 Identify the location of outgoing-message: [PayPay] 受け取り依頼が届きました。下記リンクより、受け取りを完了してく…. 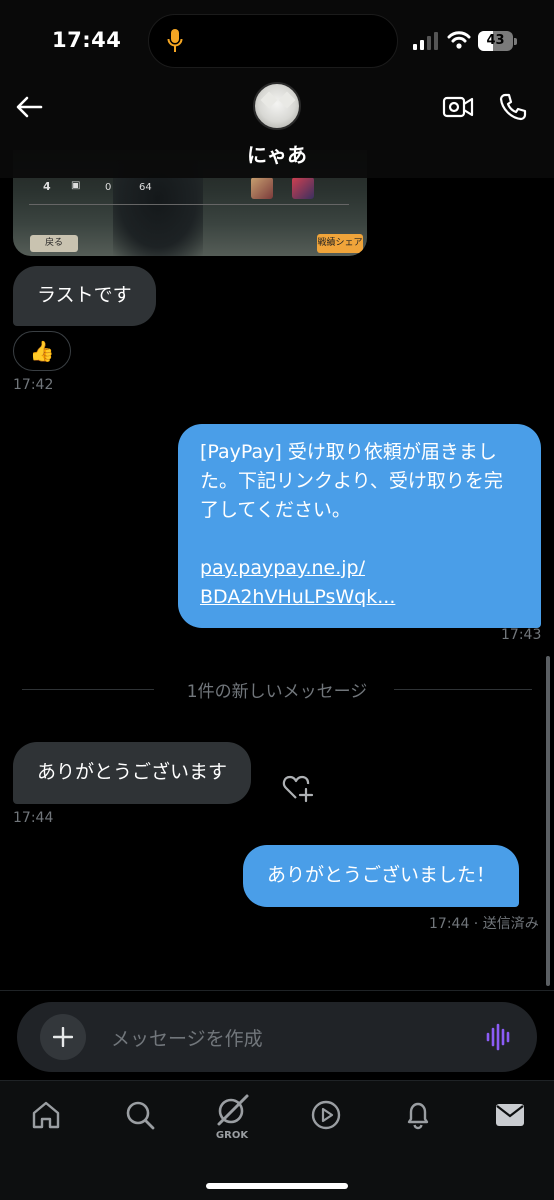
(359, 526).